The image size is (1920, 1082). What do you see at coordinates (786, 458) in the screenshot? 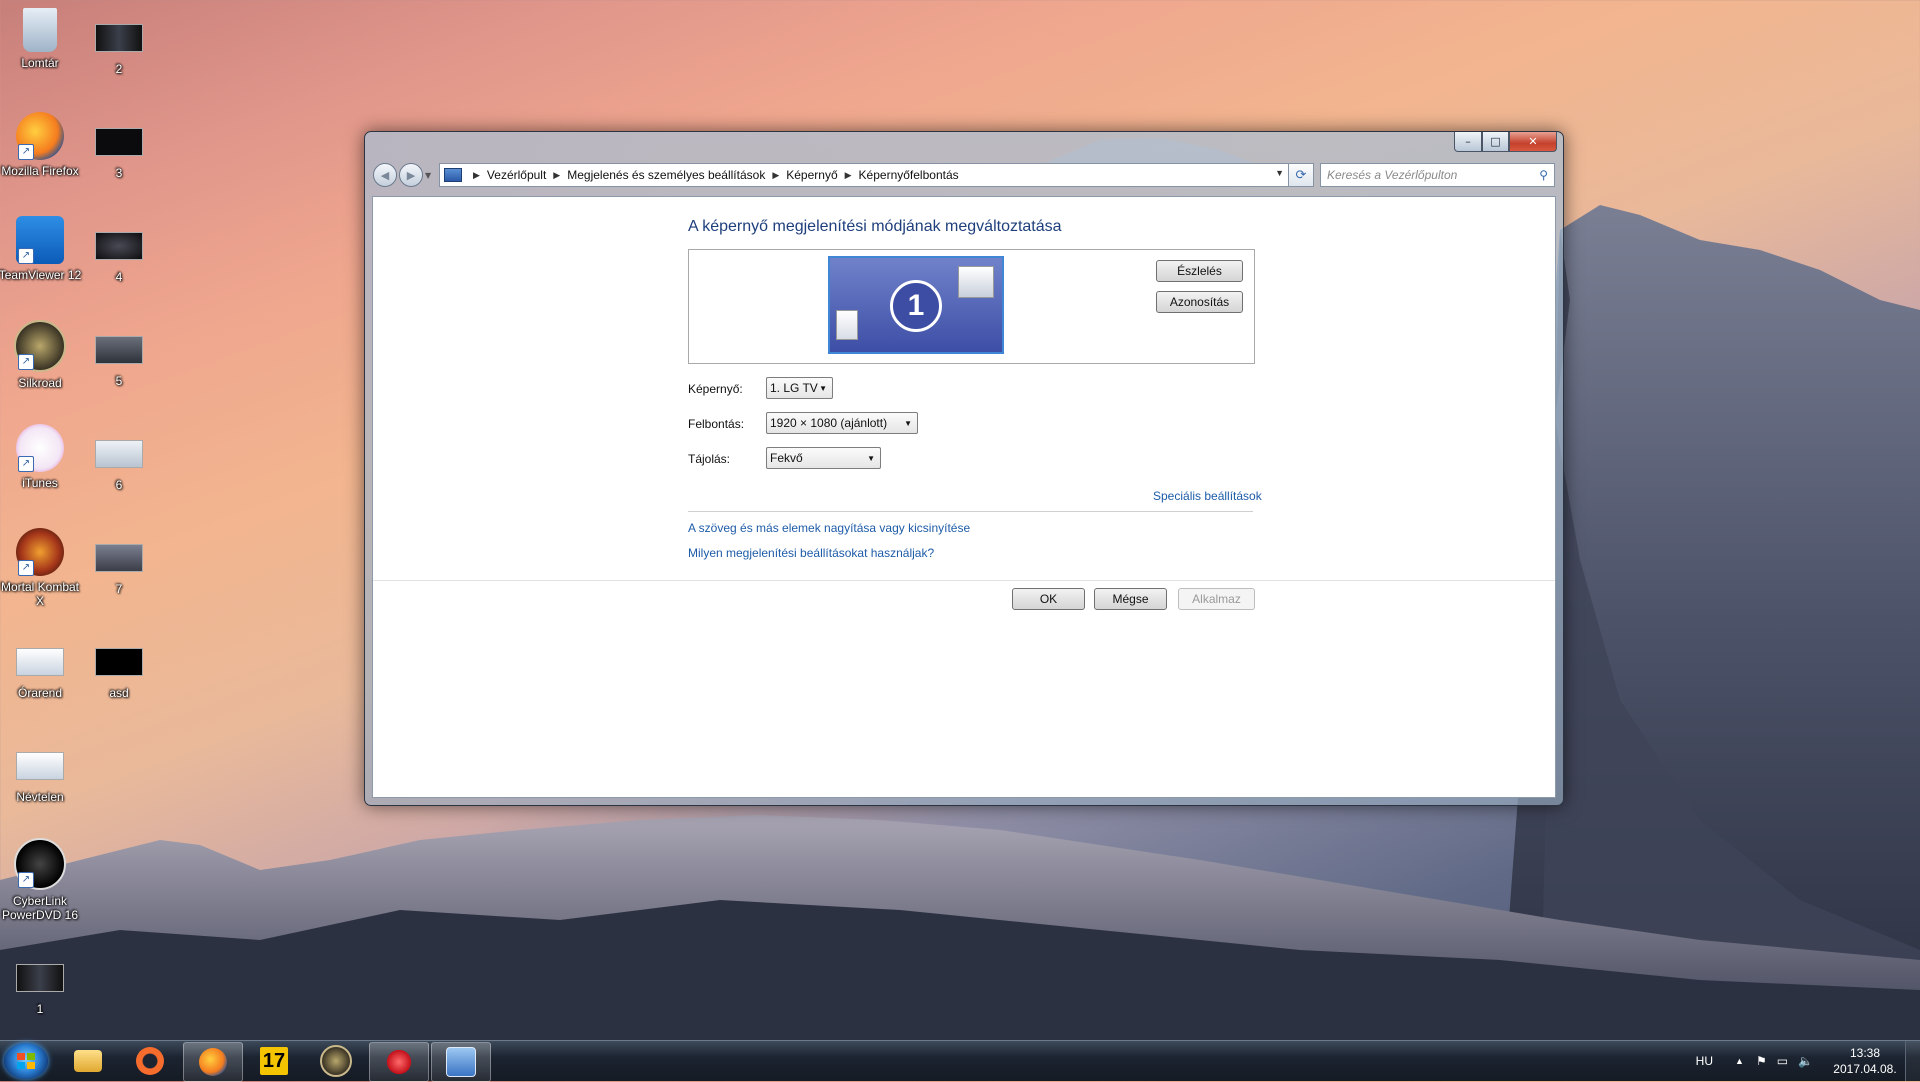
I see `orientation-select-value: Fekvő` at bounding box center [786, 458].